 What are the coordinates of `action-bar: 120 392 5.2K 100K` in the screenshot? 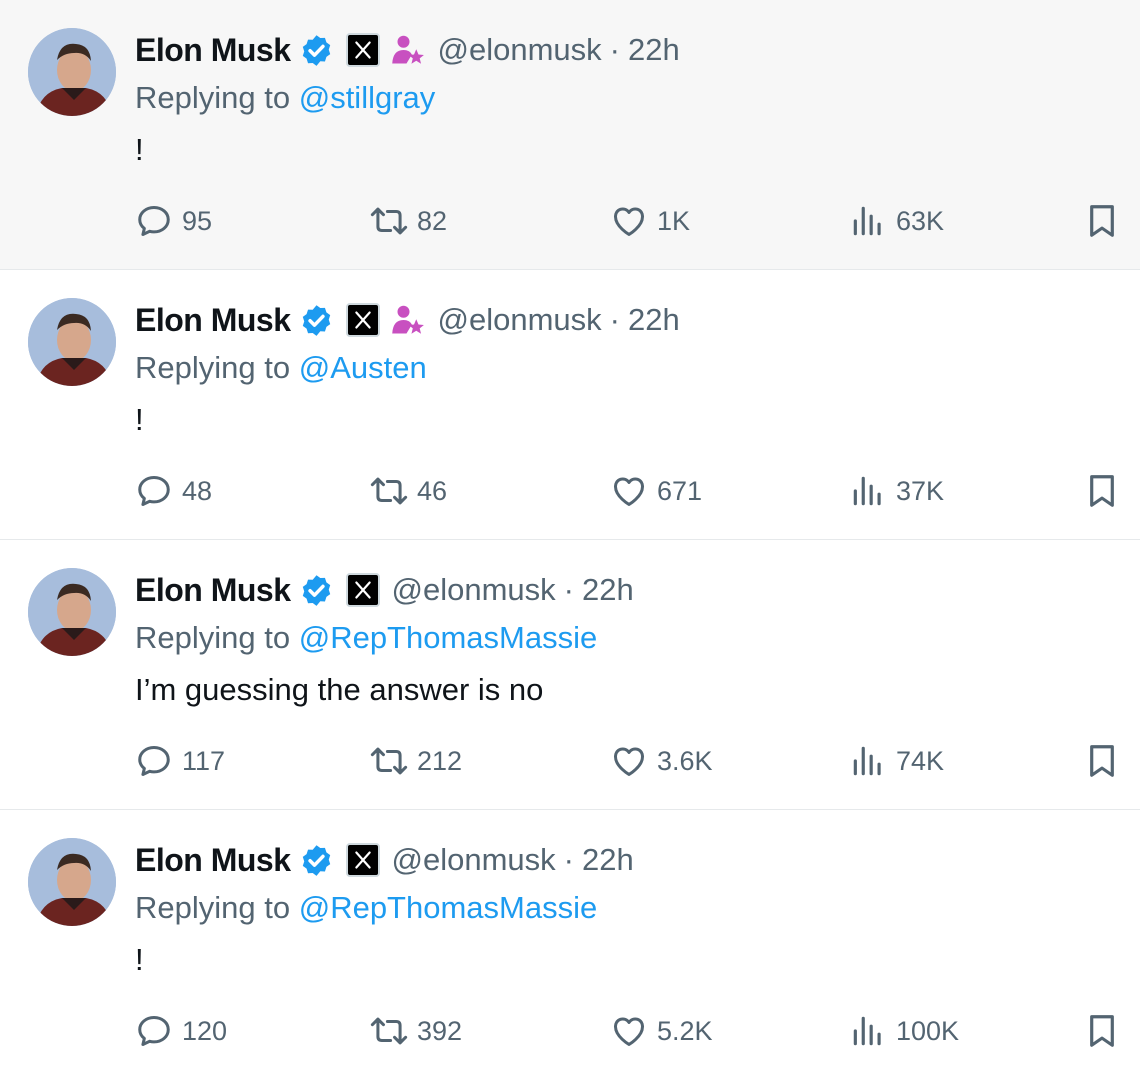 It's located at (627, 1031).